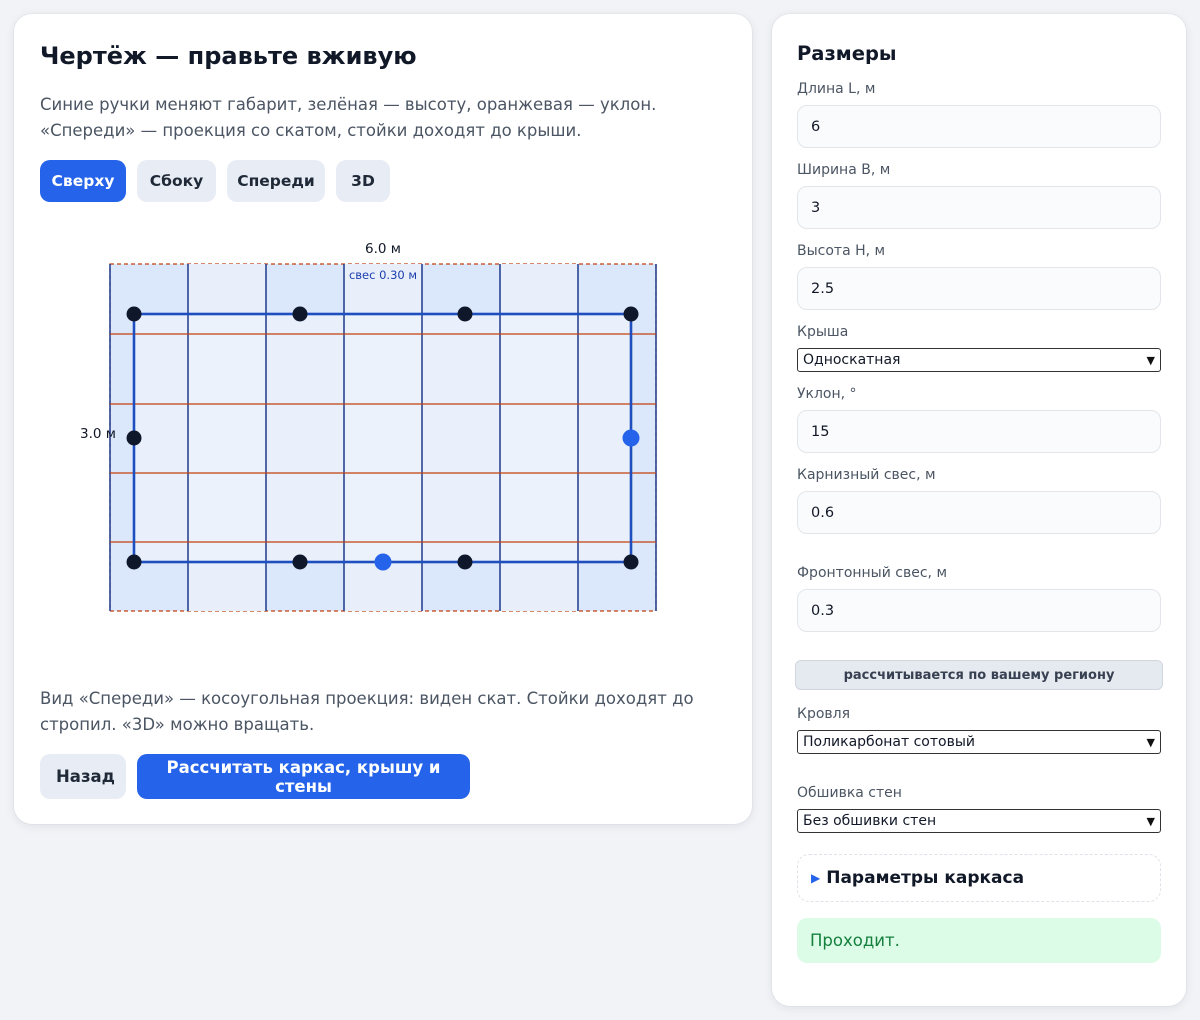 Image resolution: width=1200 pixels, height=1020 pixels. I want to click on tab-front-view: Спереди, so click(276, 181).